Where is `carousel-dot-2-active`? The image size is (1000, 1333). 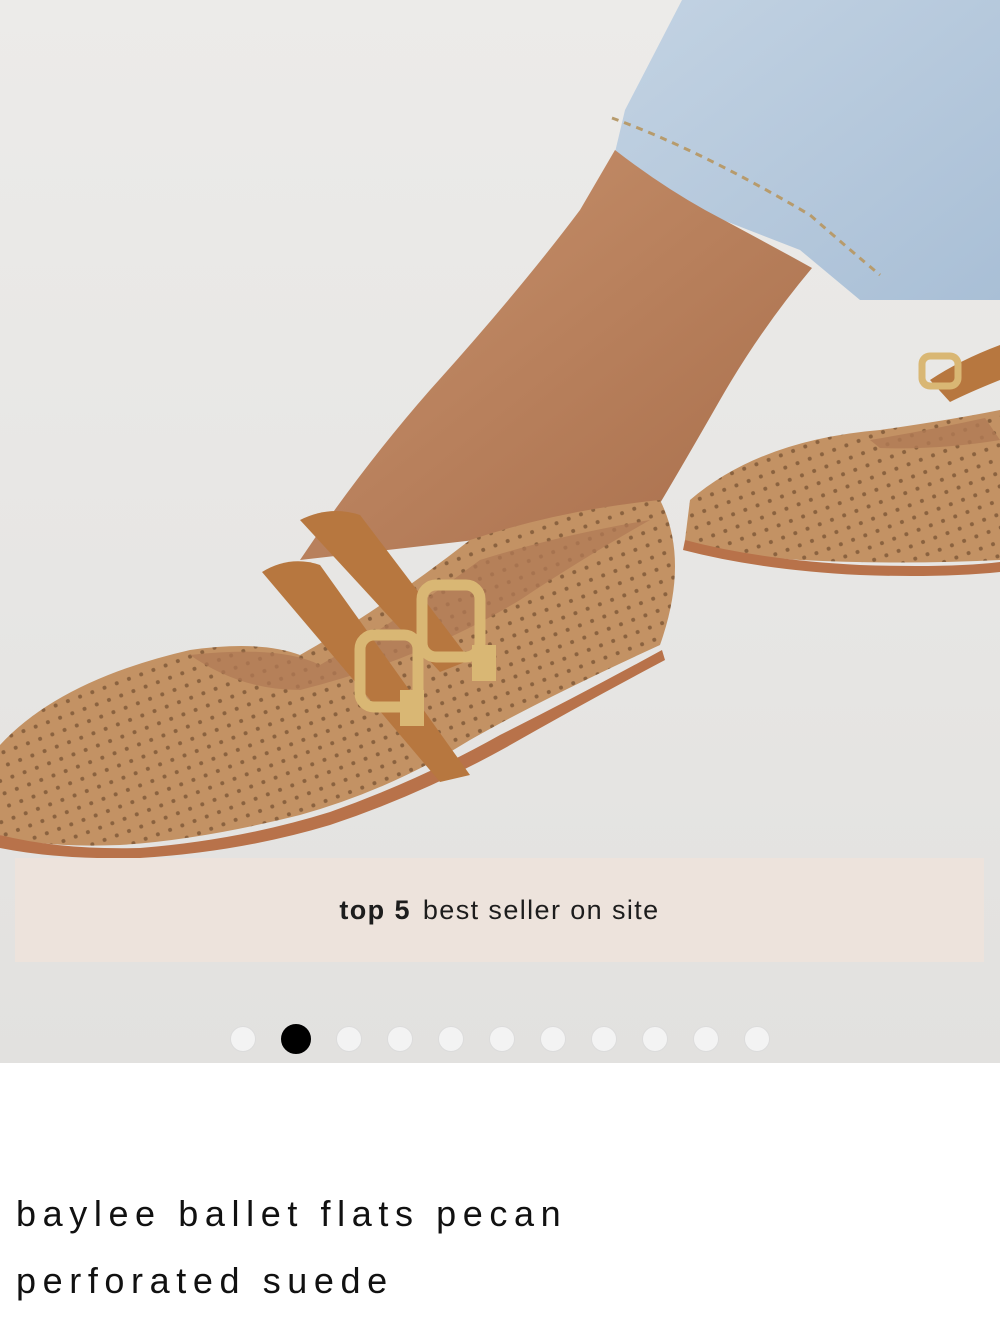
carousel-dot-2-active is located at coordinates (296, 1039).